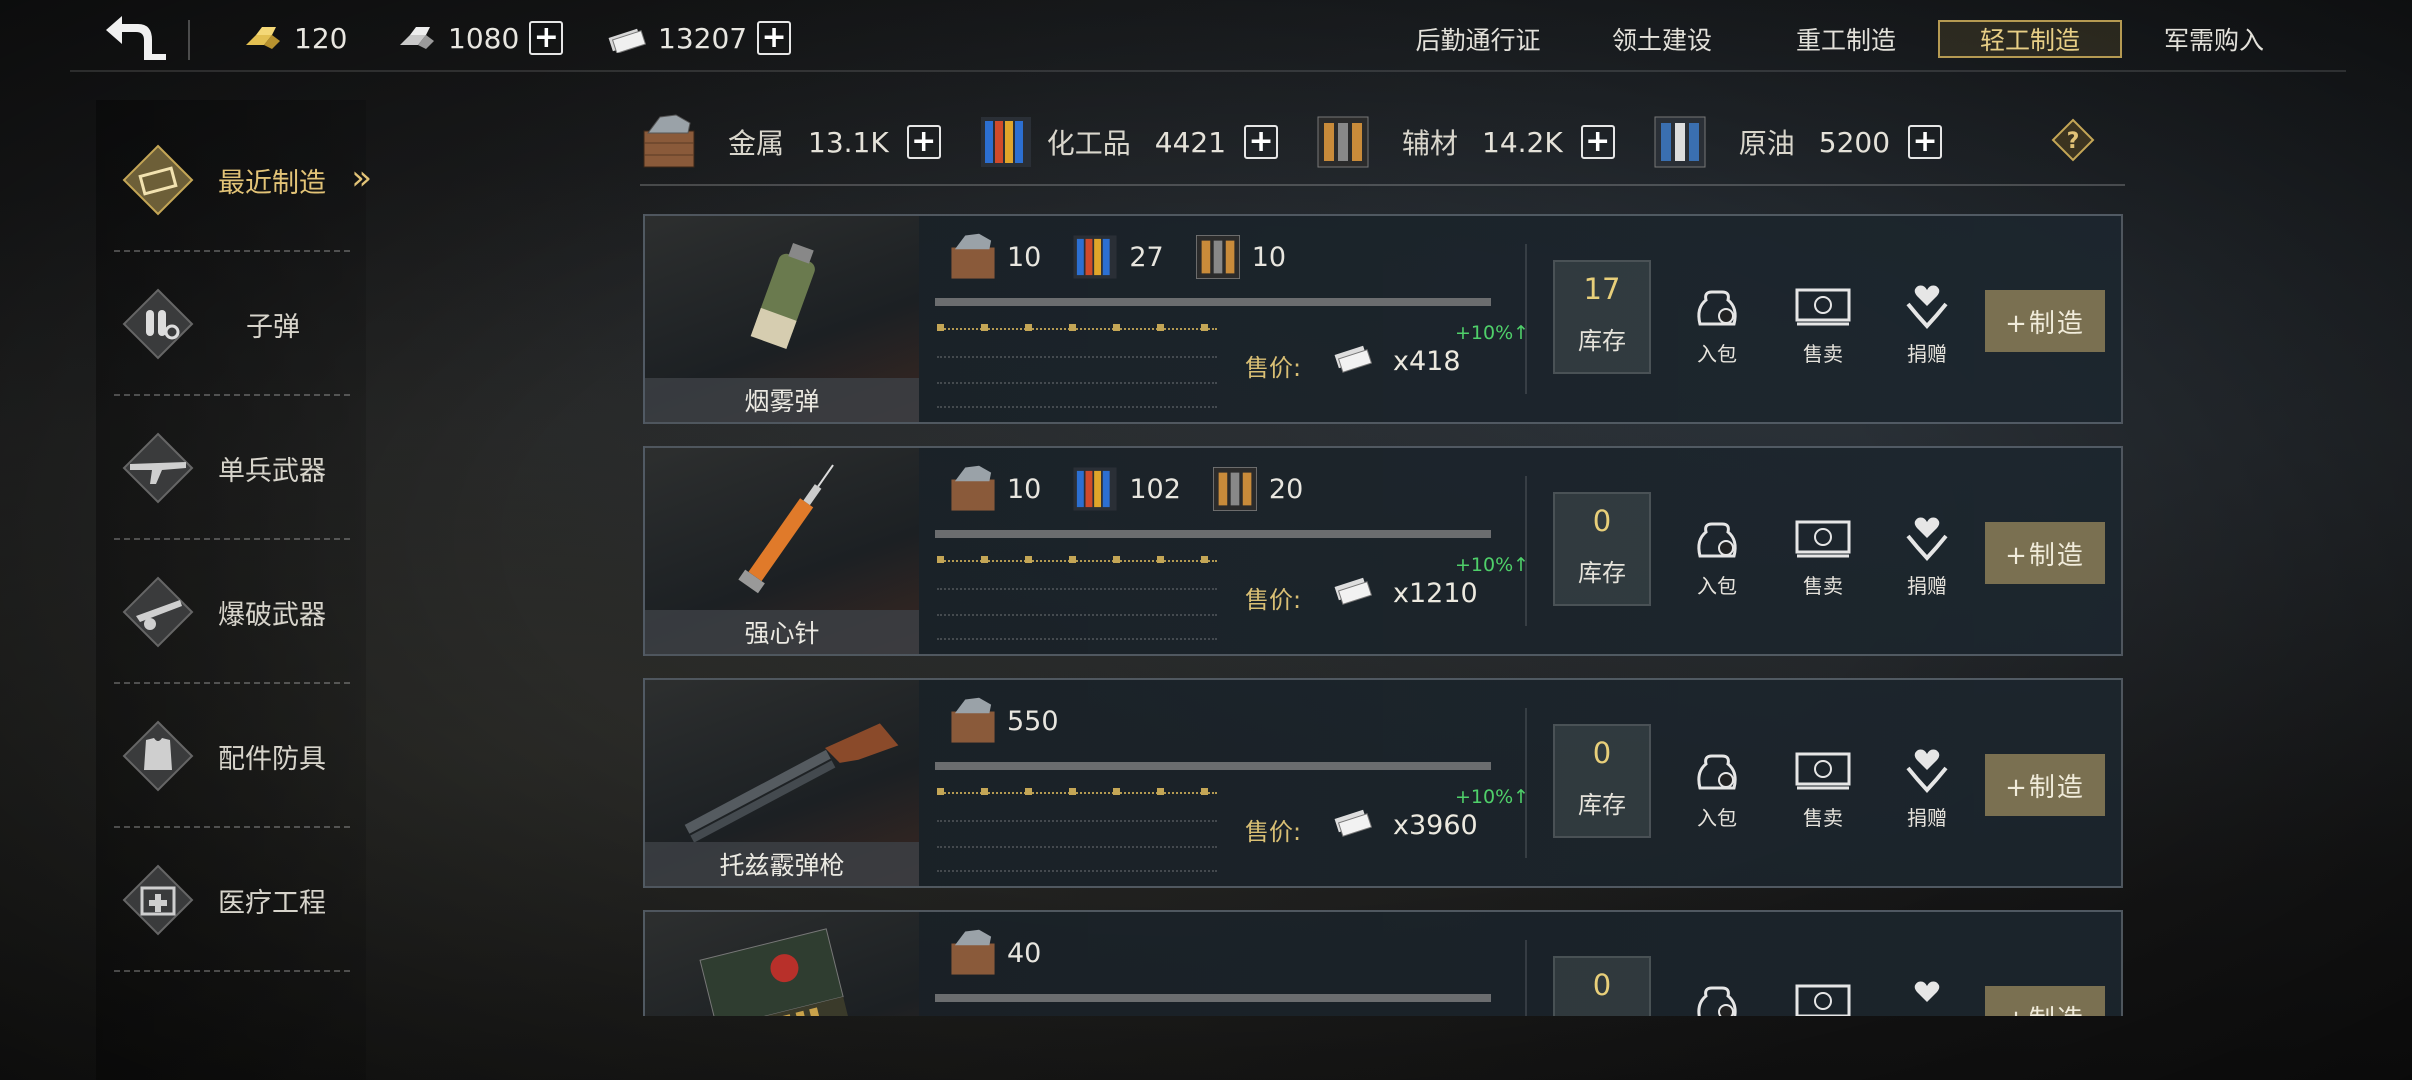 The width and height of the screenshot is (2412, 1080). What do you see at coordinates (273, 327) in the screenshot?
I see `sidebar-label-bullets: 子弹` at bounding box center [273, 327].